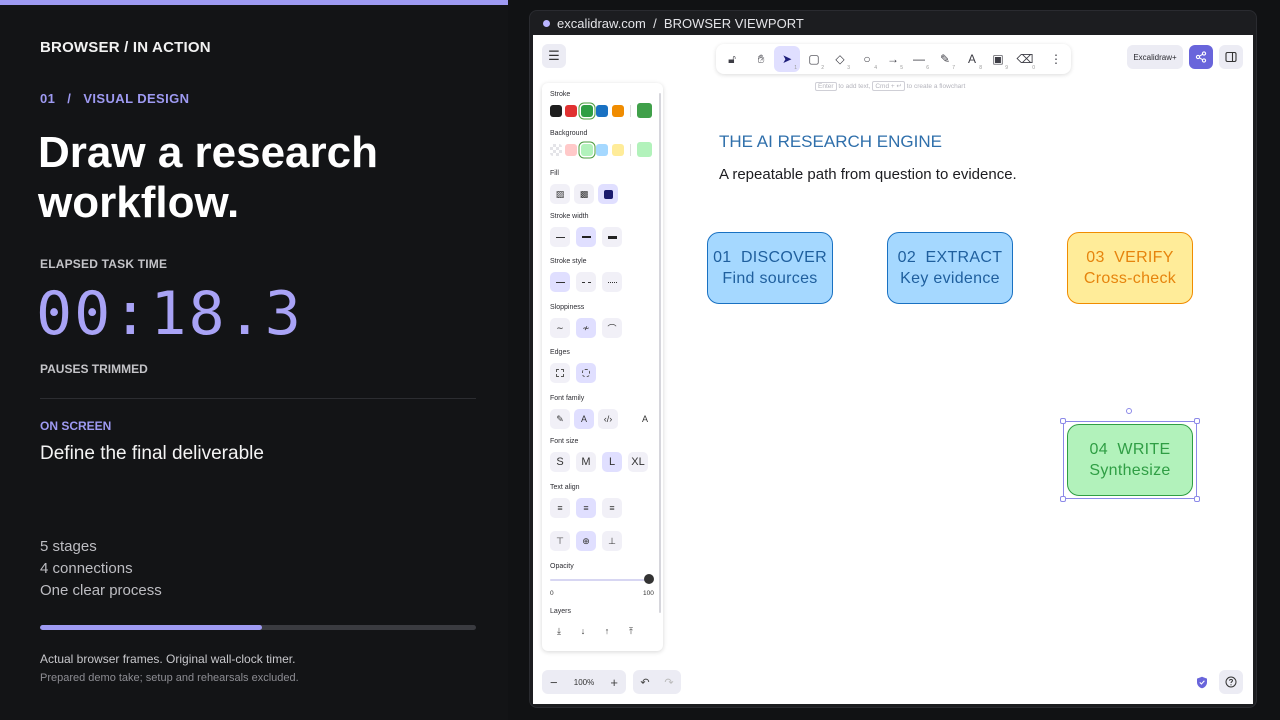 This screenshot has height=720, width=1280. Describe the element at coordinates (668, 682) in the screenshot. I see `redo-button: ↷` at that location.